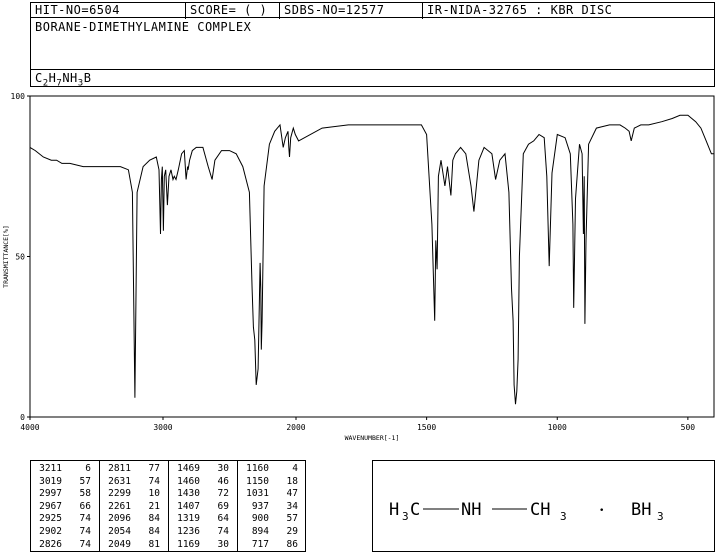  I want to click on peak-wavenumber: 1160, so click(257, 468).